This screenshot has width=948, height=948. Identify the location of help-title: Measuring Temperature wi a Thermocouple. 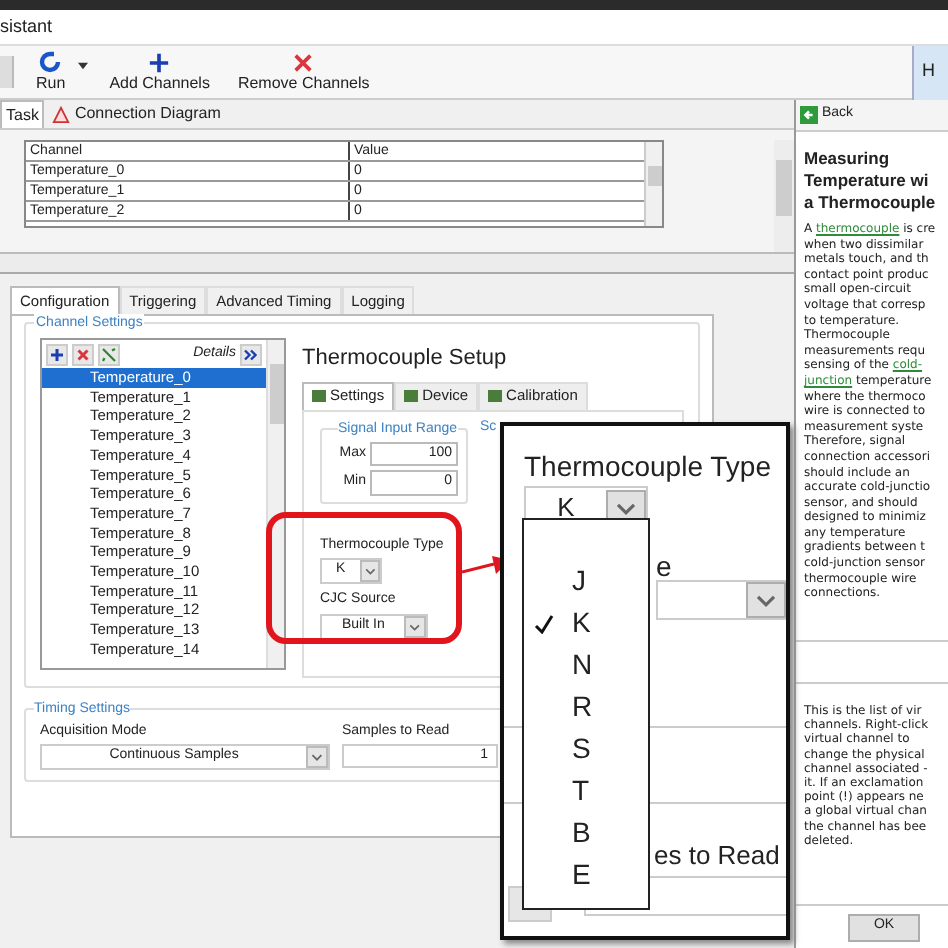
(871, 181).